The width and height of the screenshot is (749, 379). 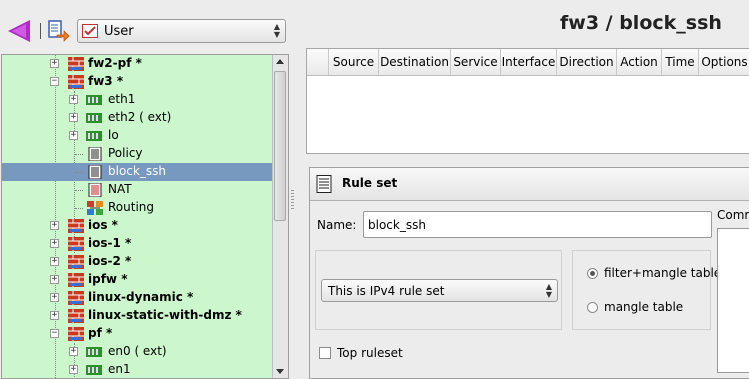 What do you see at coordinates (138, 208) in the screenshot?
I see `tree-item-routing: Routing` at bounding box center [138, 208].